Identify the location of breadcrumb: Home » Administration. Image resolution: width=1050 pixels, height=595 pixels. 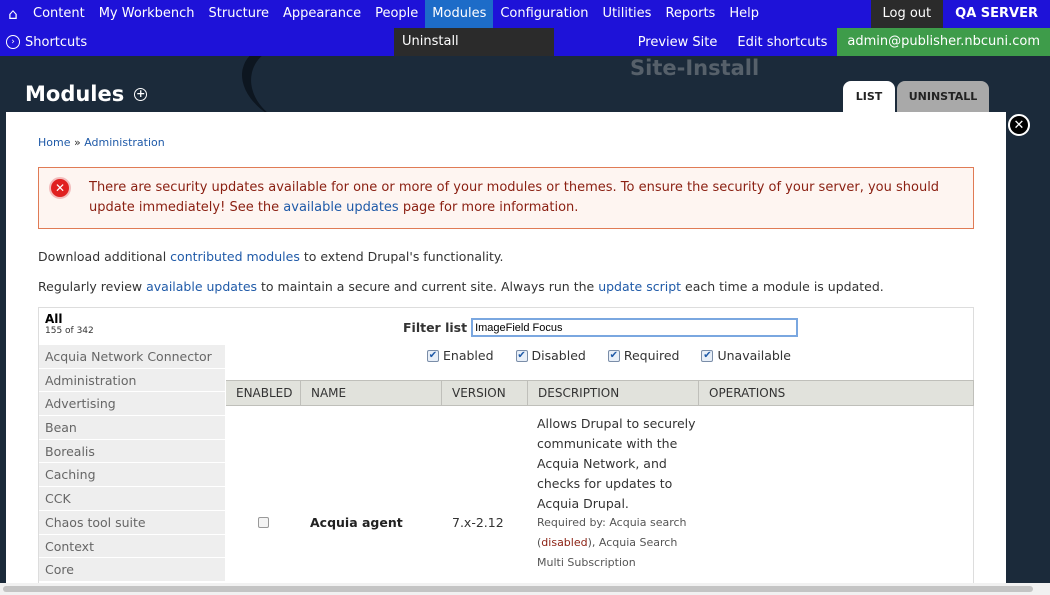
(101, 142).